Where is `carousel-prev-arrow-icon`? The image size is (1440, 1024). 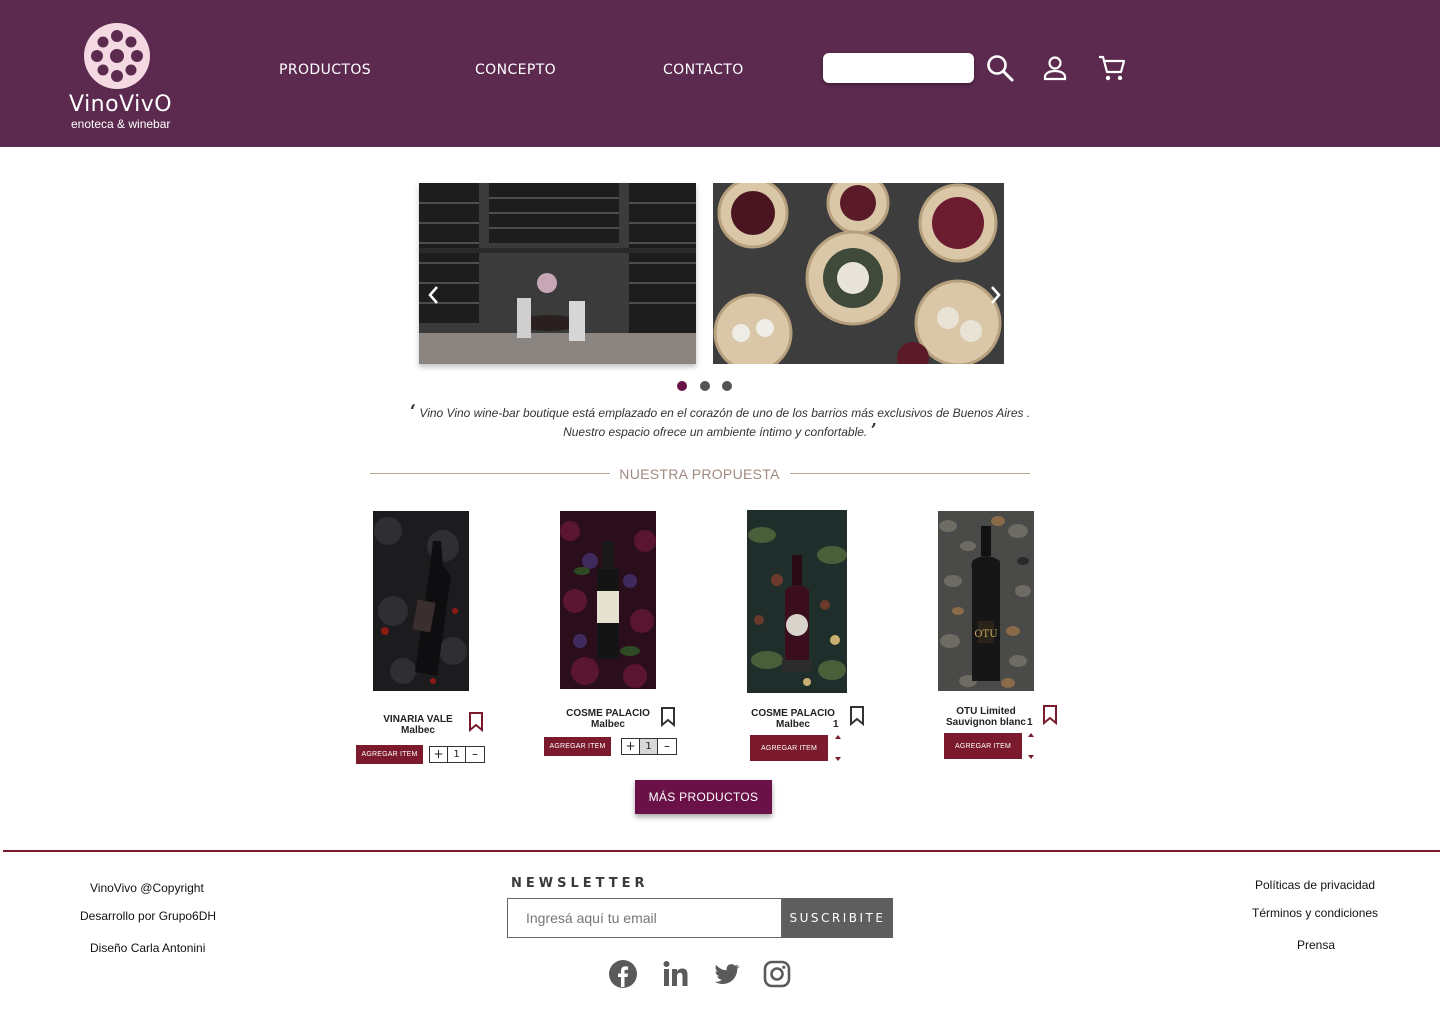 carousel-prev-arrow-icon is located at coordinates (434, 295).